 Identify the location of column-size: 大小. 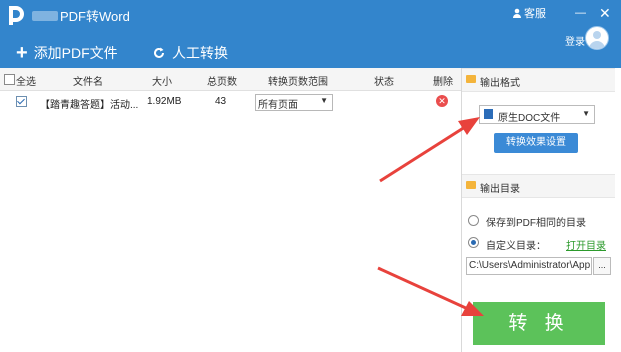
(162, 82).